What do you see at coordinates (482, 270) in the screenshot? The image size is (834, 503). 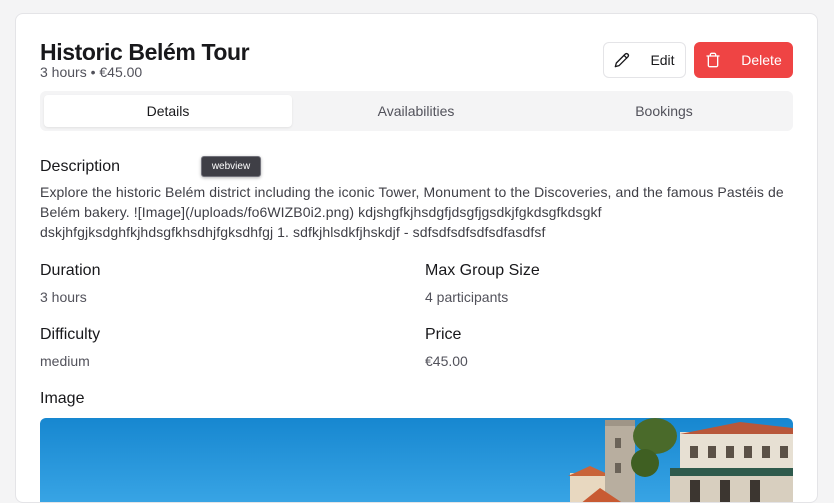 I see `max-group-label: Max Group Size` at bounding box center [482, 270].